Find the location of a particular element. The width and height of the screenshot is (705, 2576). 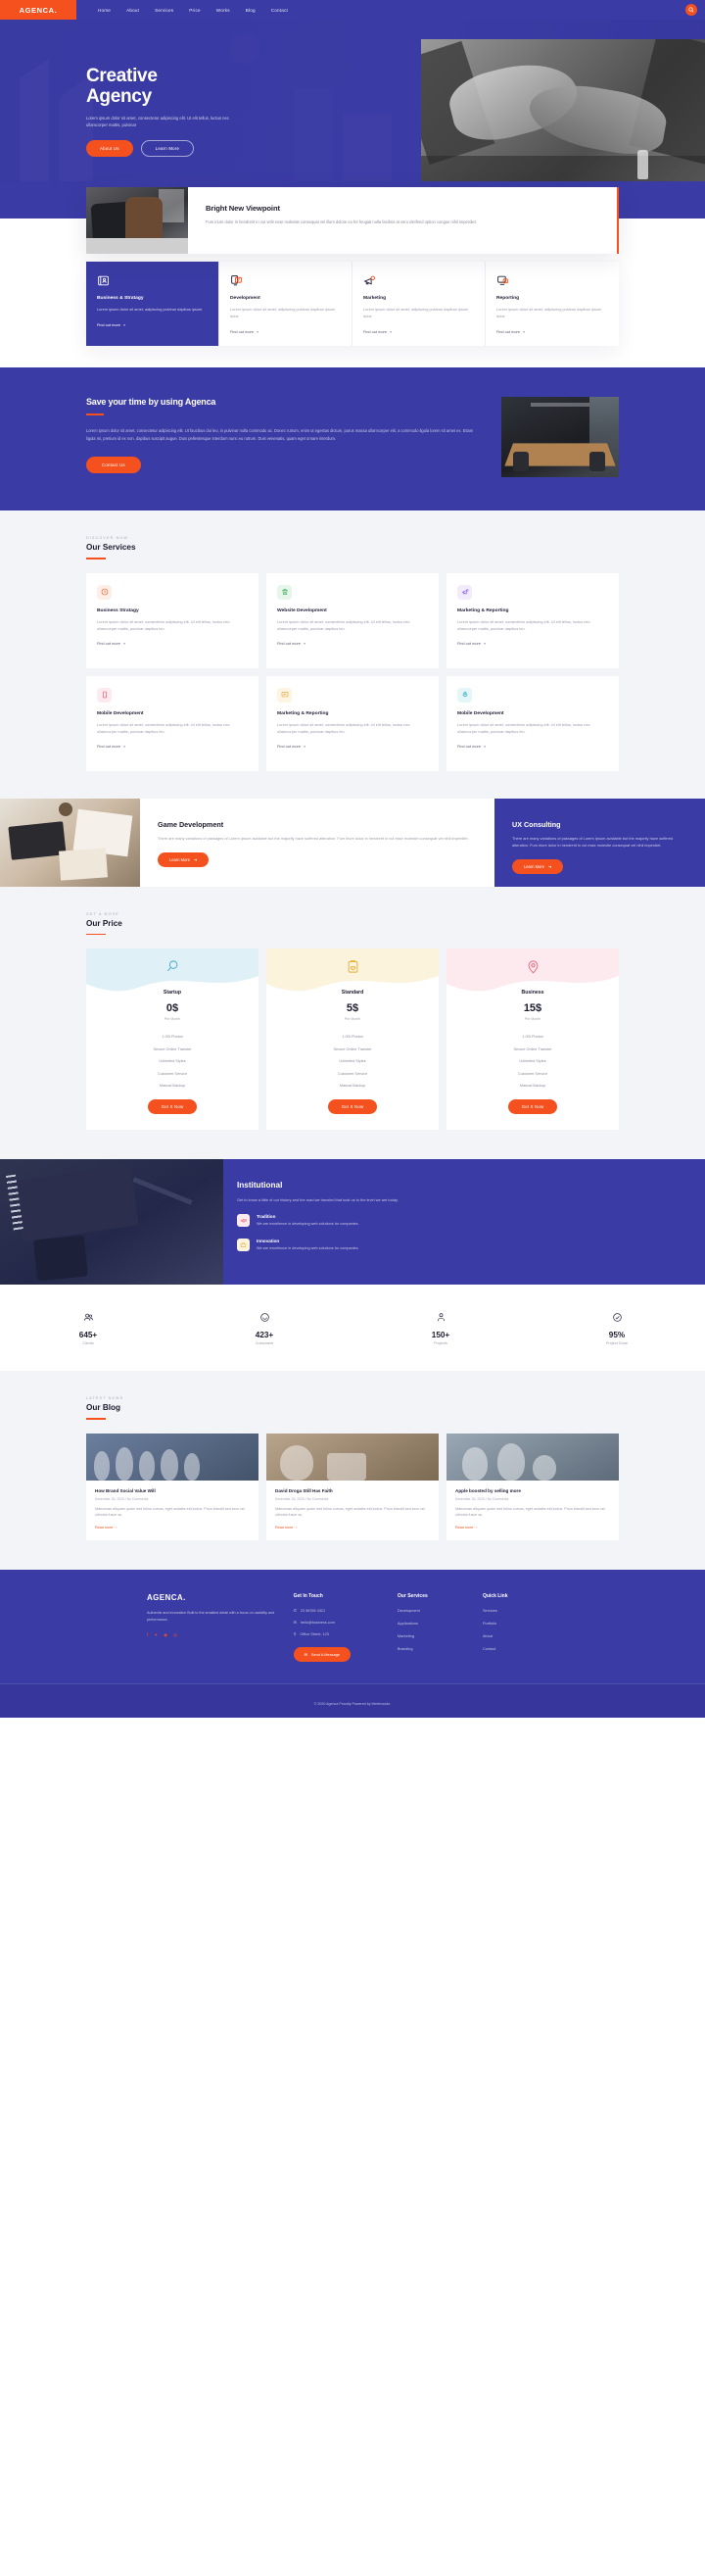

instagram-icon: ◎ is located at coordinates (175, 1635).